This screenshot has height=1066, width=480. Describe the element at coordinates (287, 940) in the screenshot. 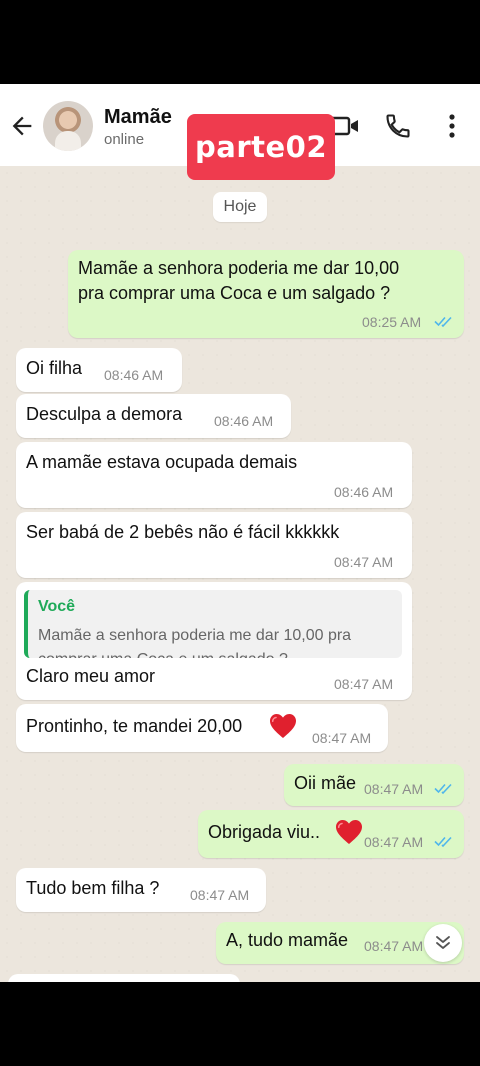

I see `message-text: A, tudo mamãe` at that location.